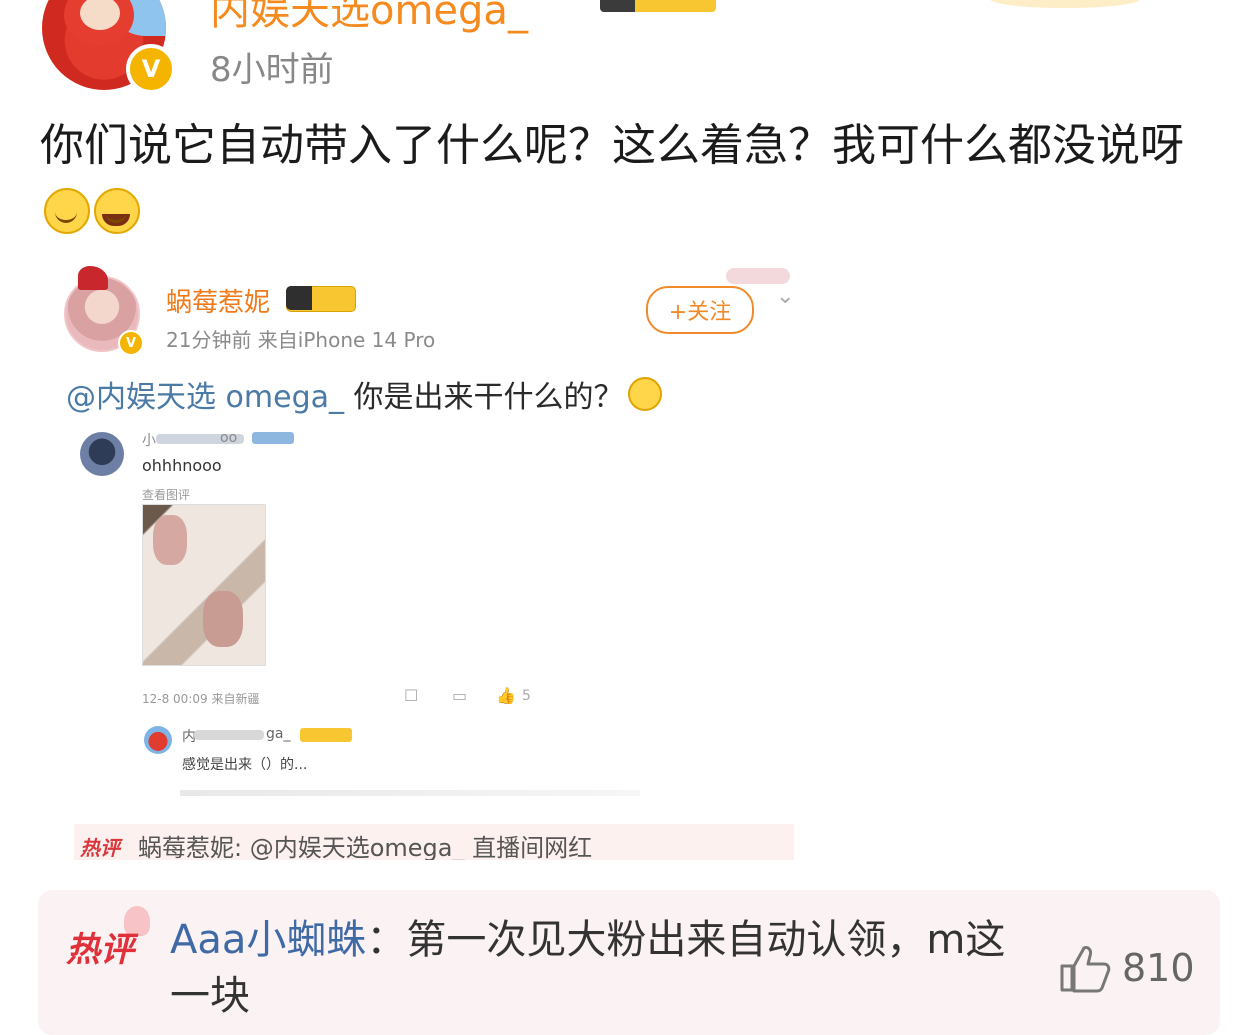  Describe the element at coordinates (205, 397) in the screenshot. I see `mention-link: @内娱天选 omega_` at that location.